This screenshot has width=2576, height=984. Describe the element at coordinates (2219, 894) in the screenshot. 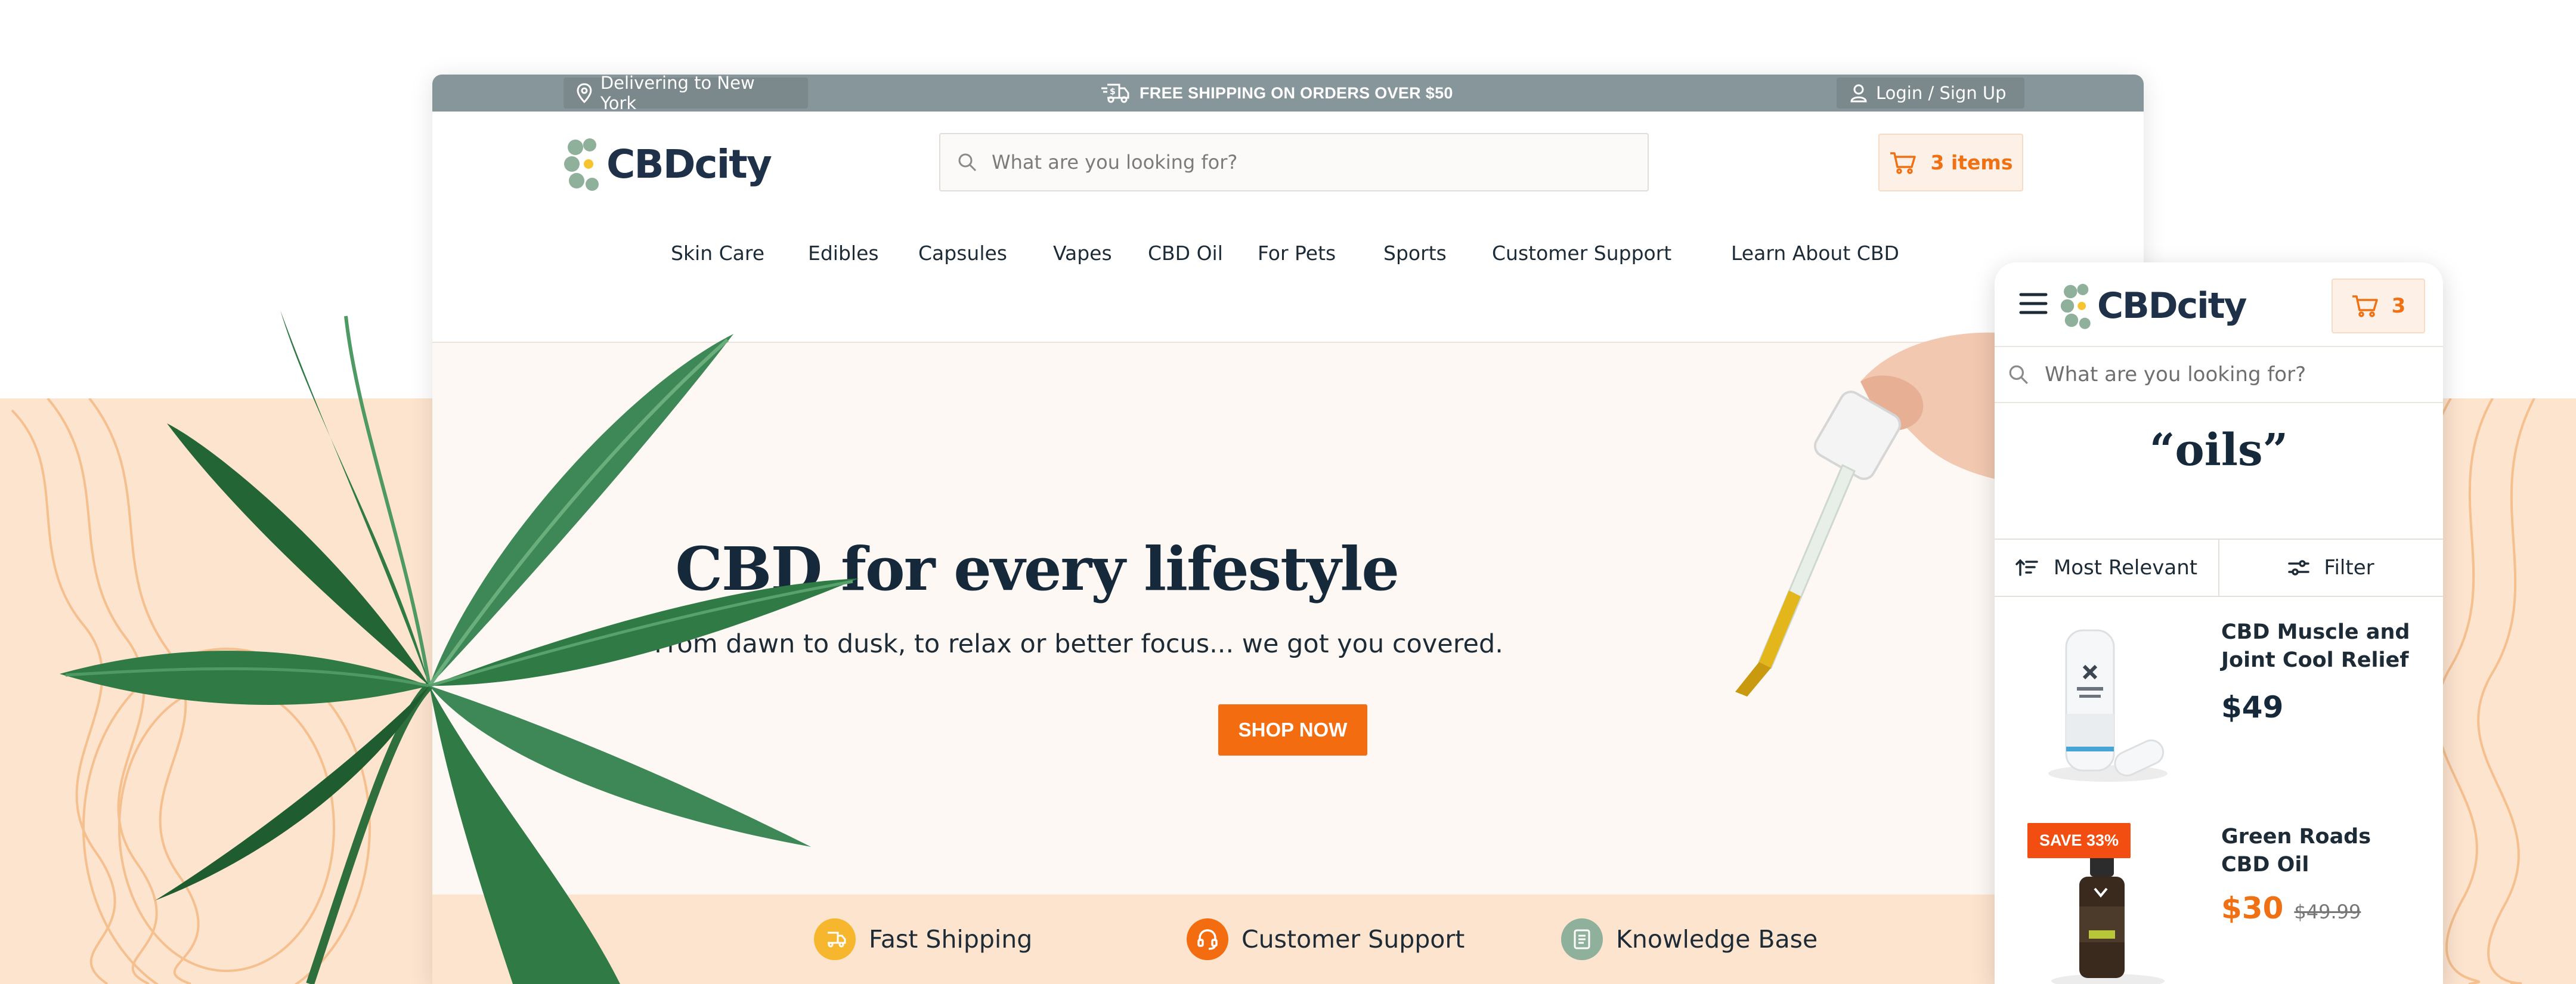

I see `product-card: SAVE 33% Green Roads CBD Oil $30 $49.99` at that location.